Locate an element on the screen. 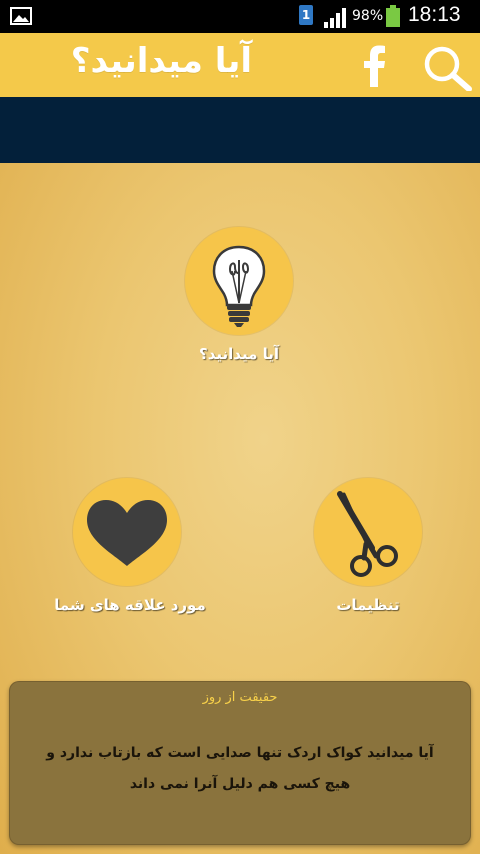  facebook-icon is located at coordinates (374, 66).